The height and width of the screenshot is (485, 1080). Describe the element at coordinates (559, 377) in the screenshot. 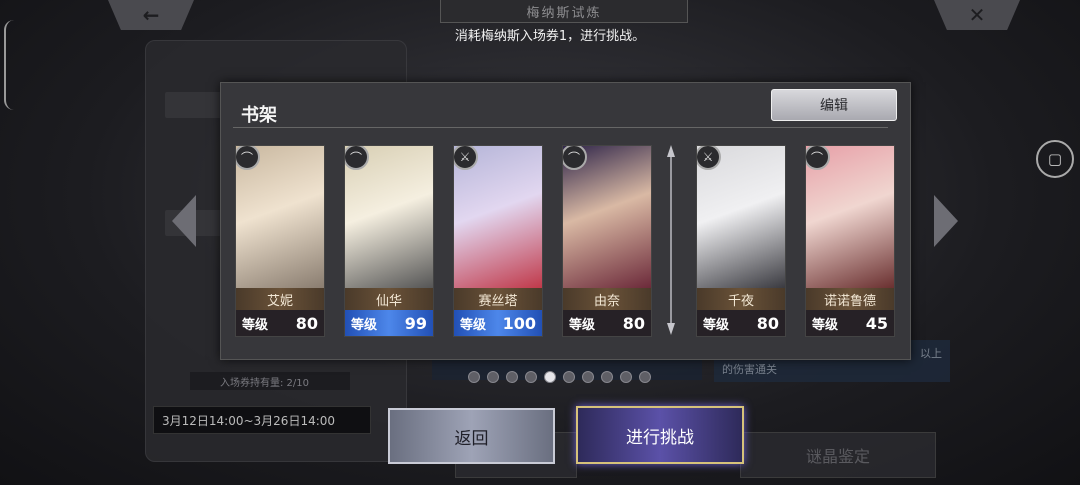

I see `page-indicator` at that location.